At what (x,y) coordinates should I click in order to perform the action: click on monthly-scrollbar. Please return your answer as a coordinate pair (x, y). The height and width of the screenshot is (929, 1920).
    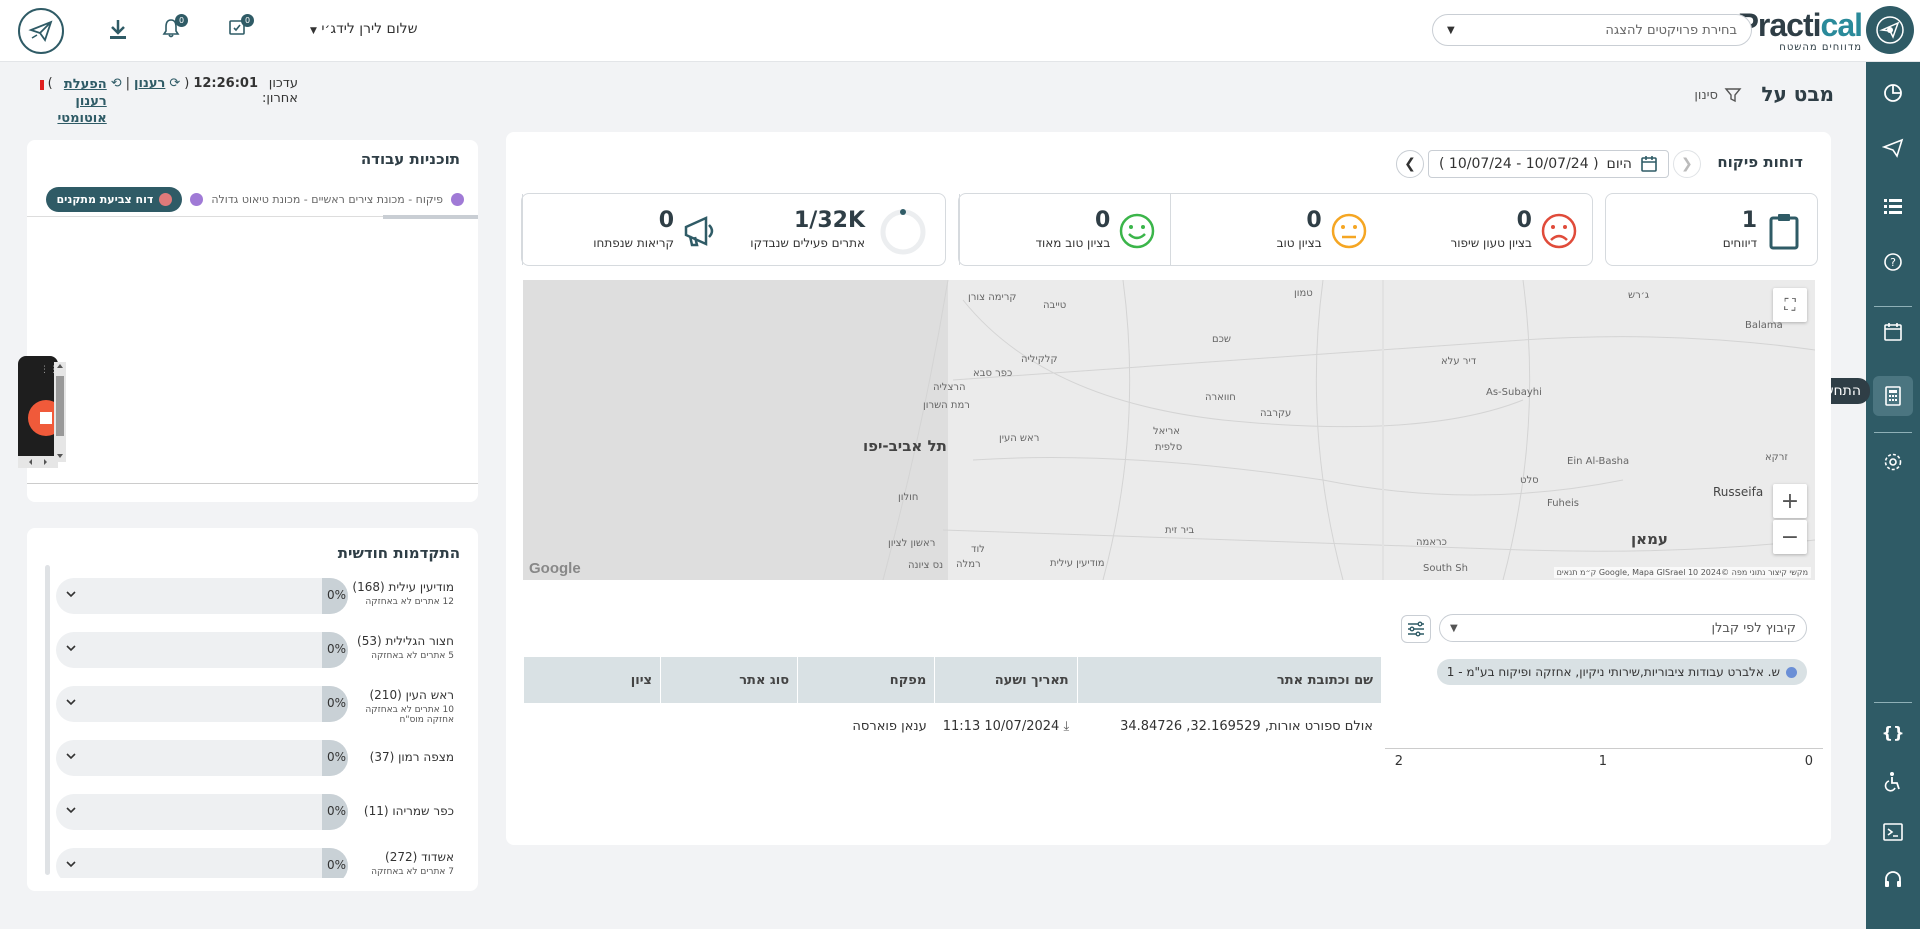
    Looking at the image, I should click on (47, 720).